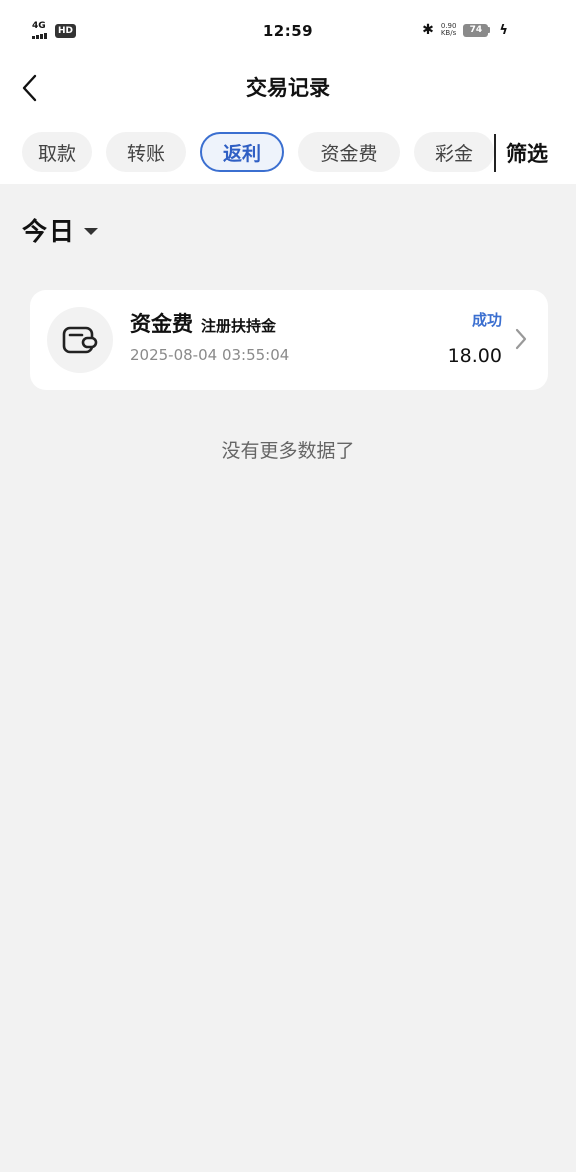  I want to click on record-amount: 18.00, so click(474, 356).